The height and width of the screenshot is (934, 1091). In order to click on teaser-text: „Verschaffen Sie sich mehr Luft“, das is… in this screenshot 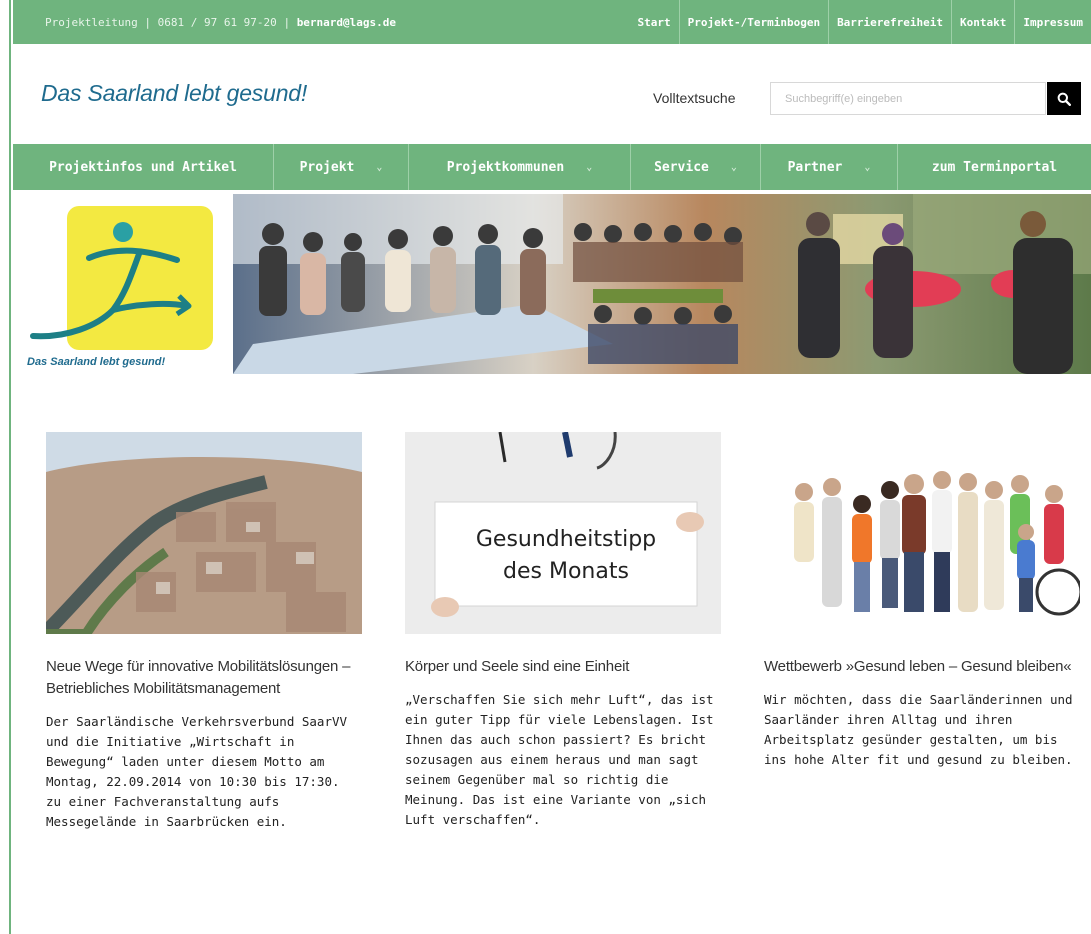, I will do `click(559, 759)`.